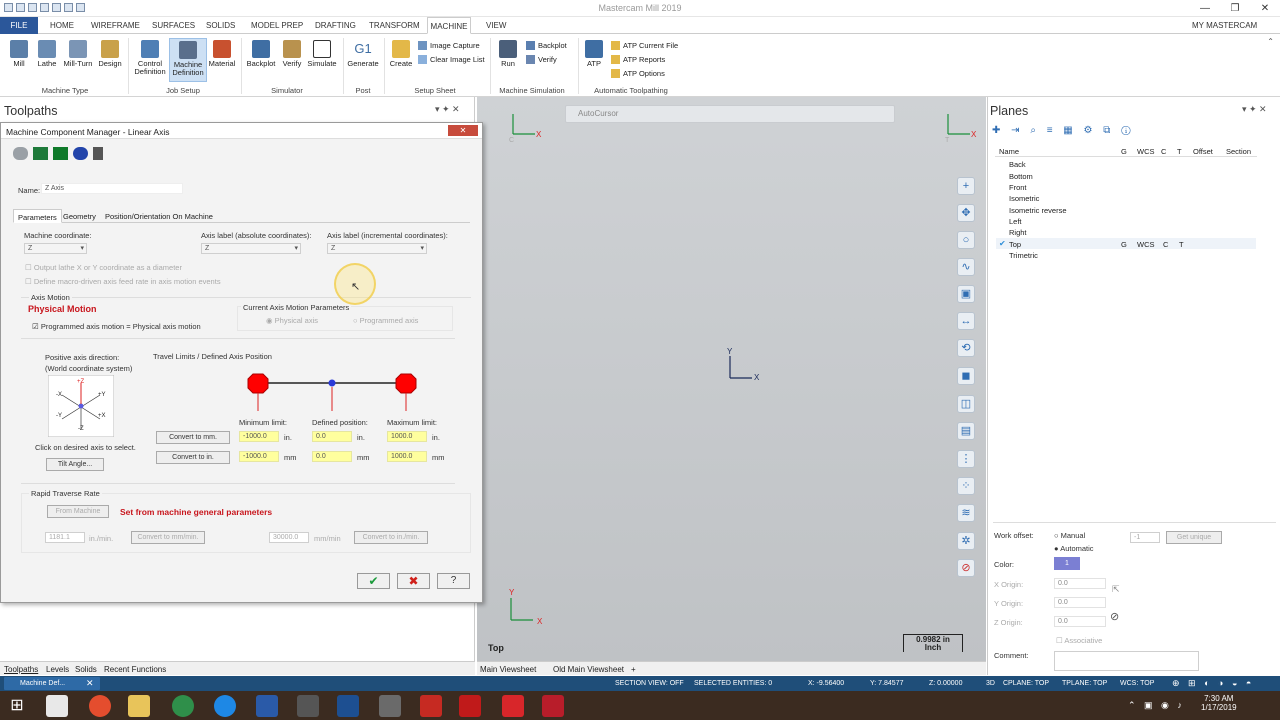 This screenshot has width=1280, height=720. What do you see at coordinates (1116, 589) in the screenshot?
I see `pick-origin-icon: ⇱` at bounding box center [1116, 589].